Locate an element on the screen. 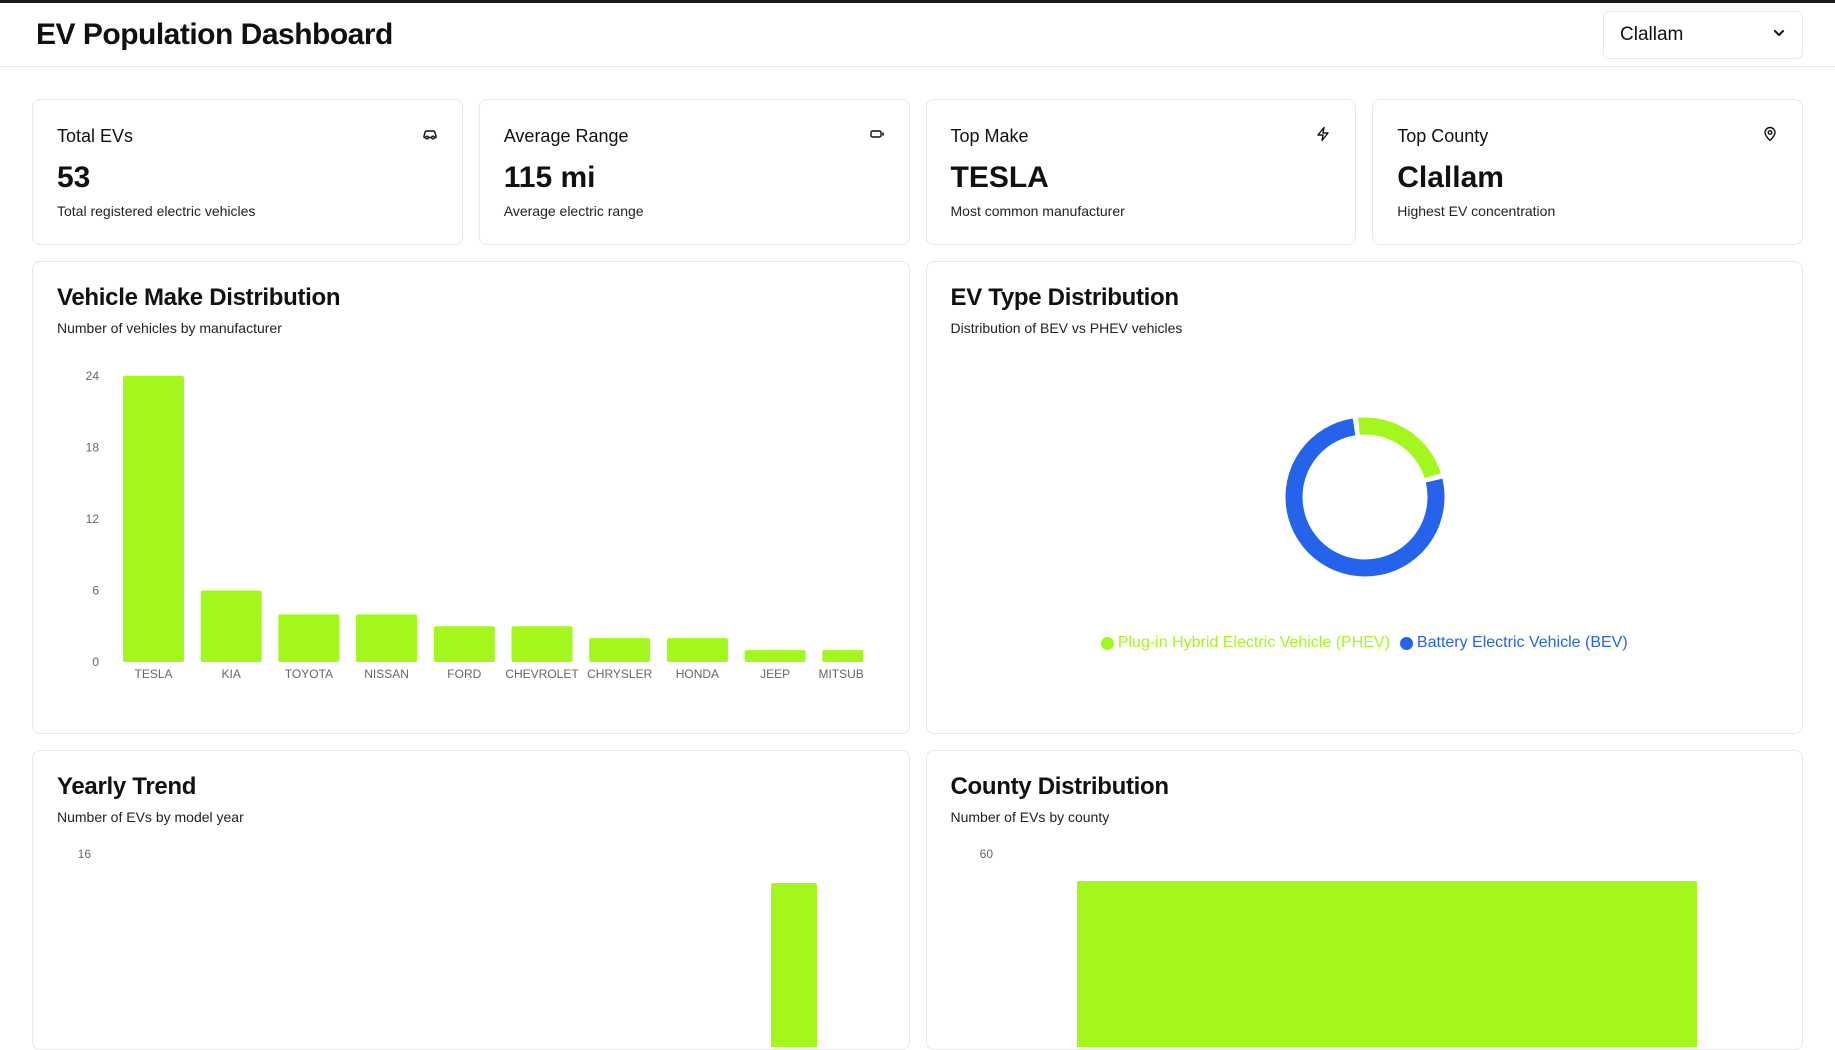 This screenshot has width=1835, height=1050. x-tick-label: TOYOTA is located at coordinates (309, 674).